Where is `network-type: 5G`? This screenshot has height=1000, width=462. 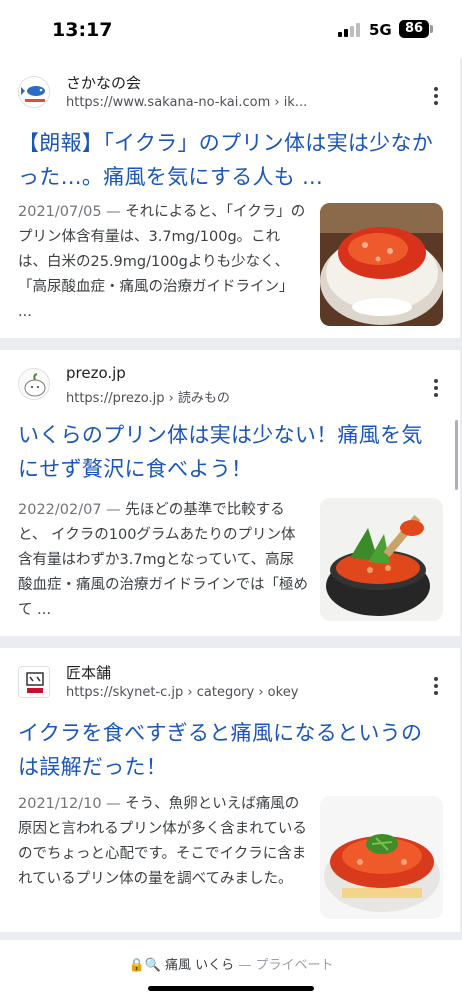 network-type: 5G is located at coordinates (380, 30).